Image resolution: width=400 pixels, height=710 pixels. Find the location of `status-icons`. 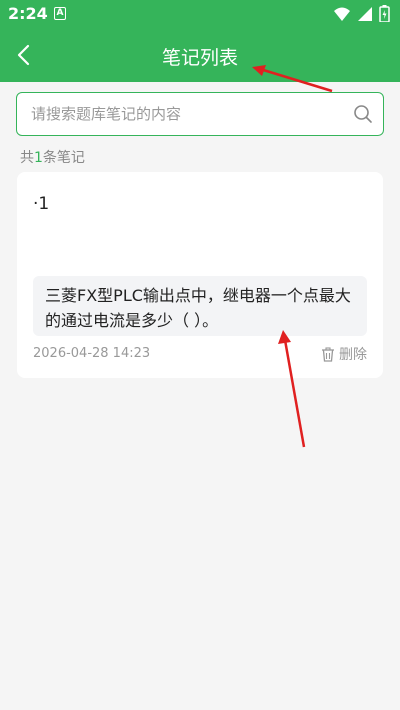

status-icons is located at coordinates (361, 13).